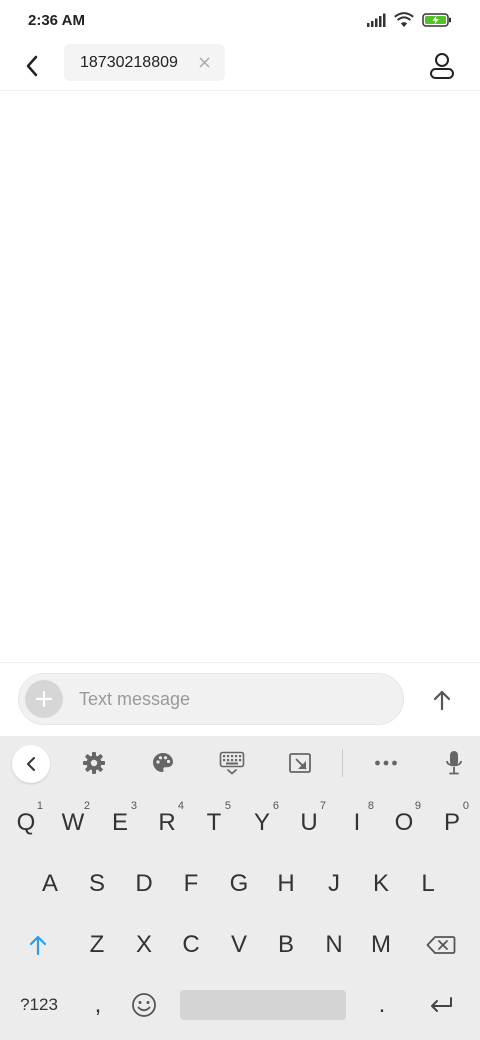 The image size is (480, 1040). I want to click on key-p: P 0, so click(452, 823).